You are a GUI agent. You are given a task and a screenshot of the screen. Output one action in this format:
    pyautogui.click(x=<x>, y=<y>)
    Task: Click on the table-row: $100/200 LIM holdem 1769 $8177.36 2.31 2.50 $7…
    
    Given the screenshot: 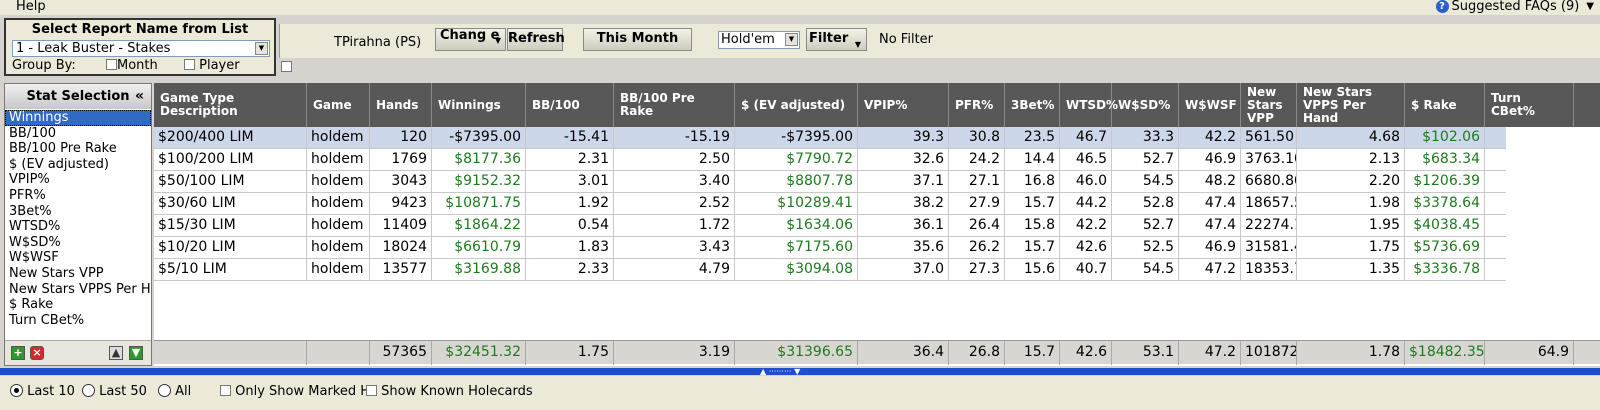 What is the action you would take?
    pyautogui.click(x=877, y=160)
    